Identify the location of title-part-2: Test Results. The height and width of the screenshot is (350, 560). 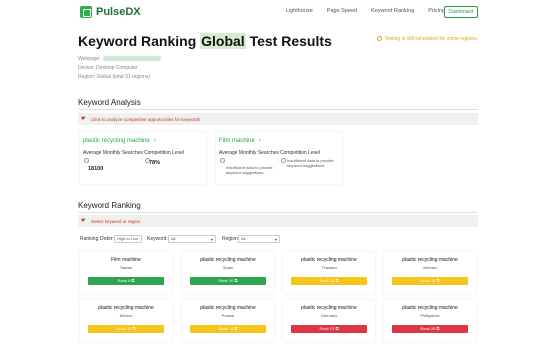
(288, 41).